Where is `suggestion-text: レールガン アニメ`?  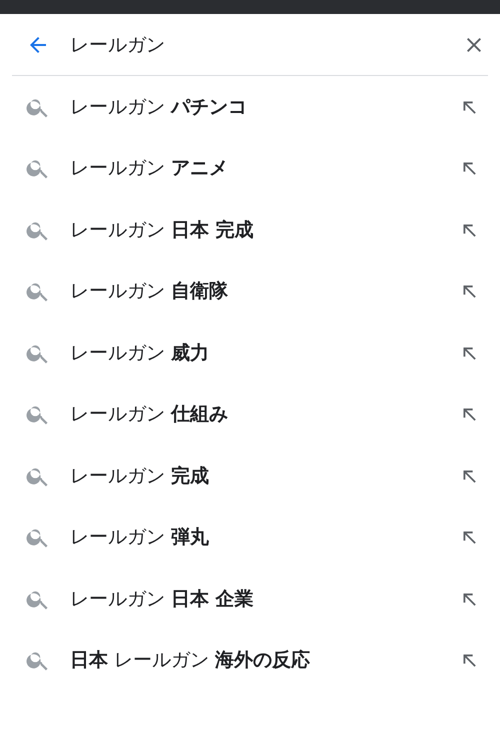 suggestion-text: レールガン アニメ is located at coordinates (264, 168).